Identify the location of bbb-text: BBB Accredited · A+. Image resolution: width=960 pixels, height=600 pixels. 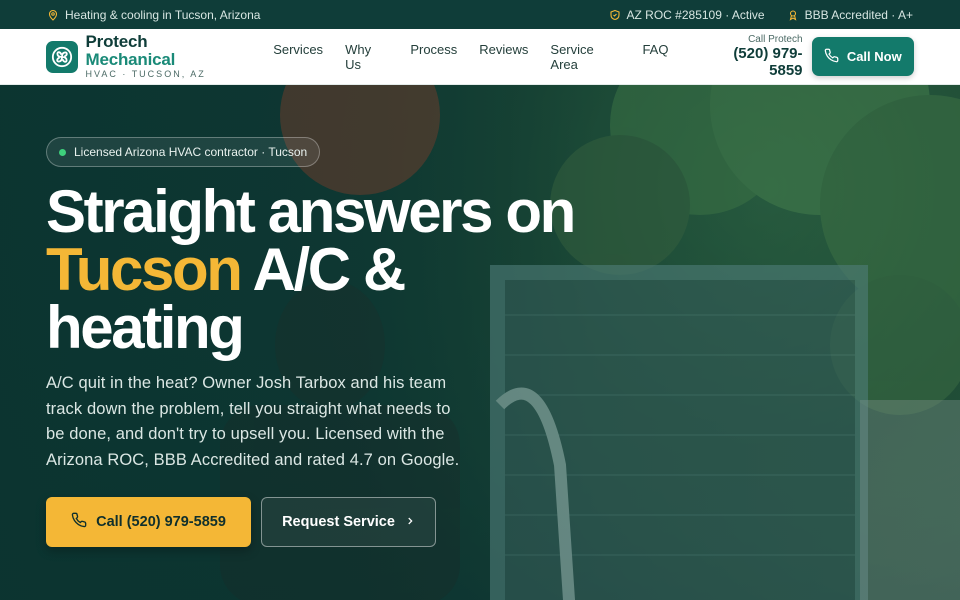
(858, 14).